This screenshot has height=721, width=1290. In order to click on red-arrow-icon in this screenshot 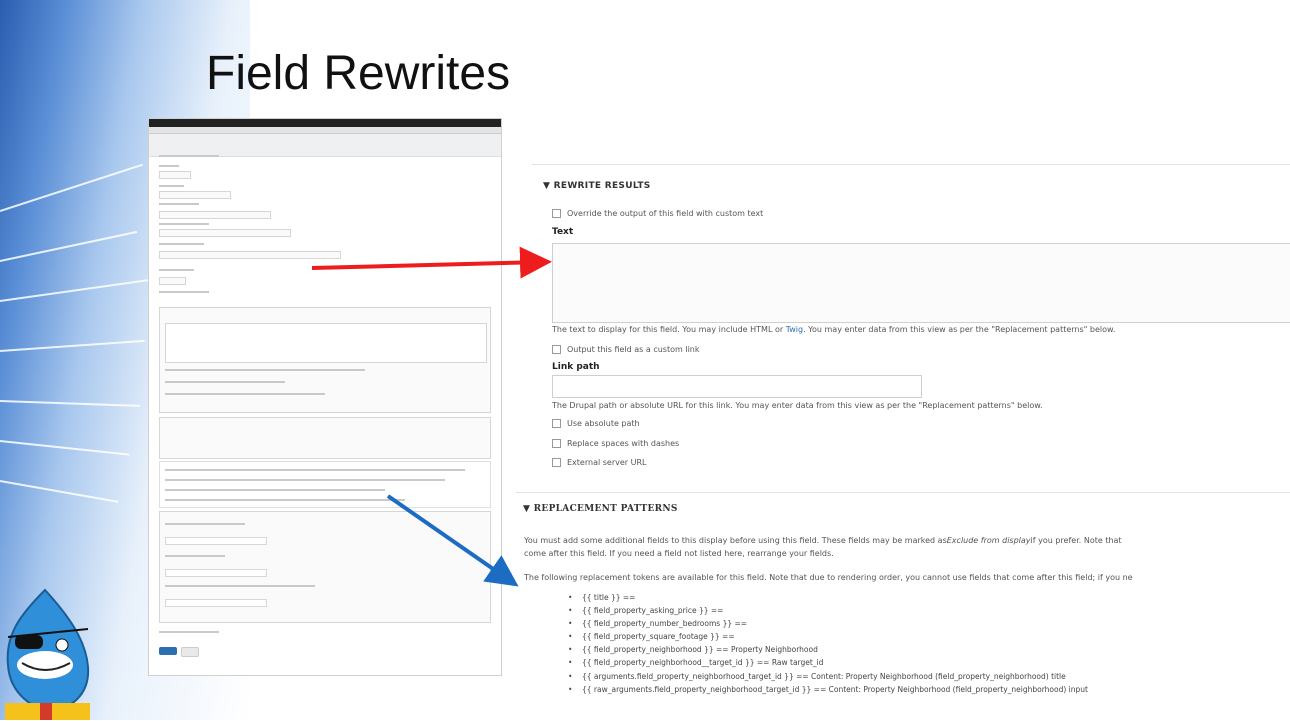, I will do `click(431, 262)`.